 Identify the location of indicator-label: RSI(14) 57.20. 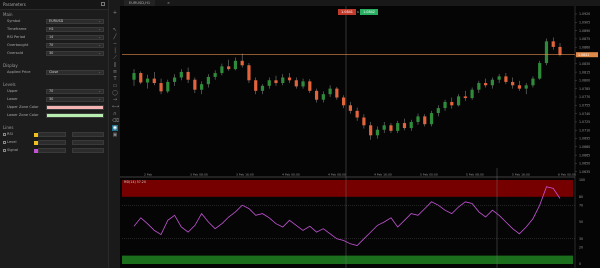
(135, 182).